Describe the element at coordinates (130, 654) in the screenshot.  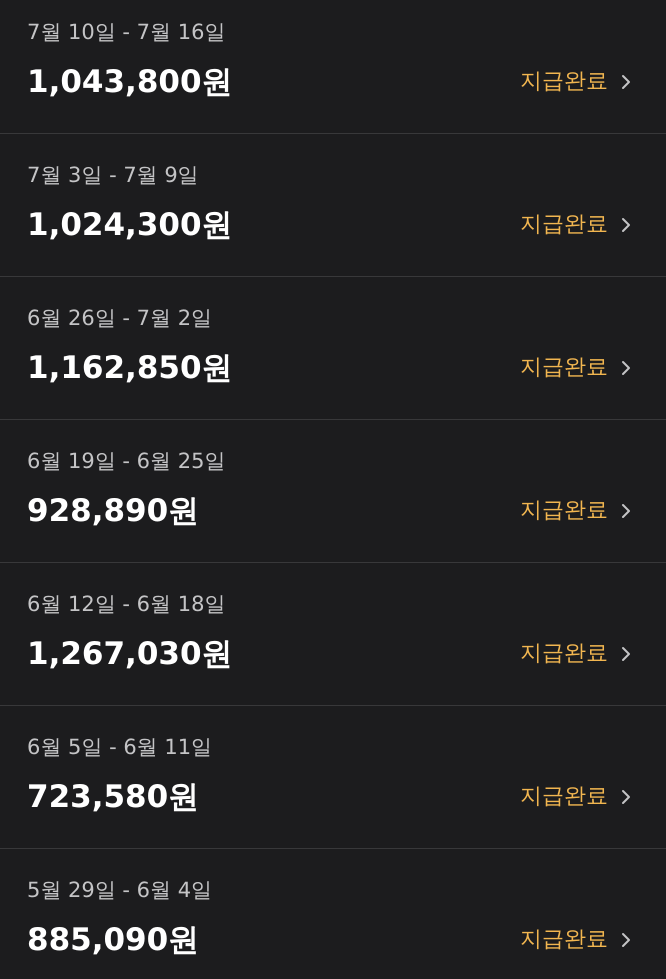
I see `payout-amount: 1,267,030원` at that location.